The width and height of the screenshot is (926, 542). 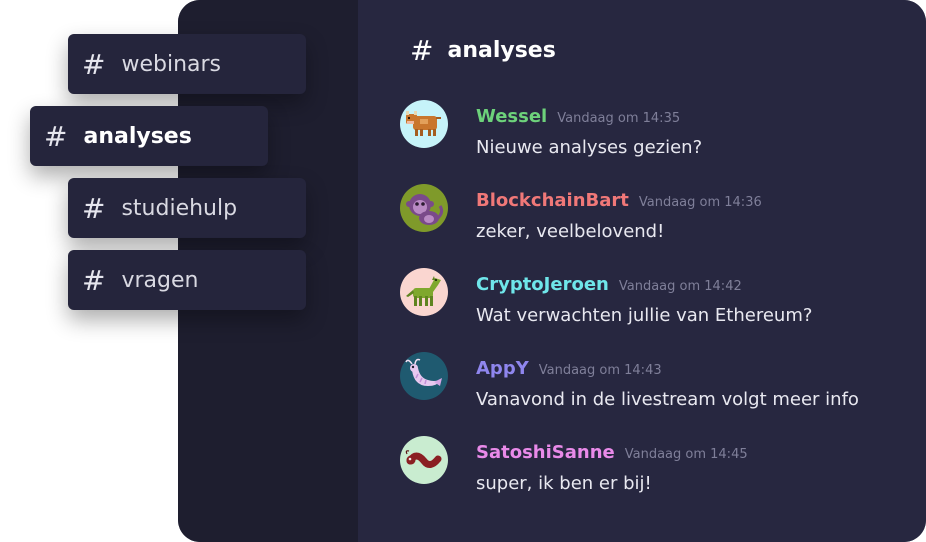 What do you see at coordinates (545, 452) in the screenshot?
I see `author-name: SatoshiSanne` at bounding box center [545, 452].